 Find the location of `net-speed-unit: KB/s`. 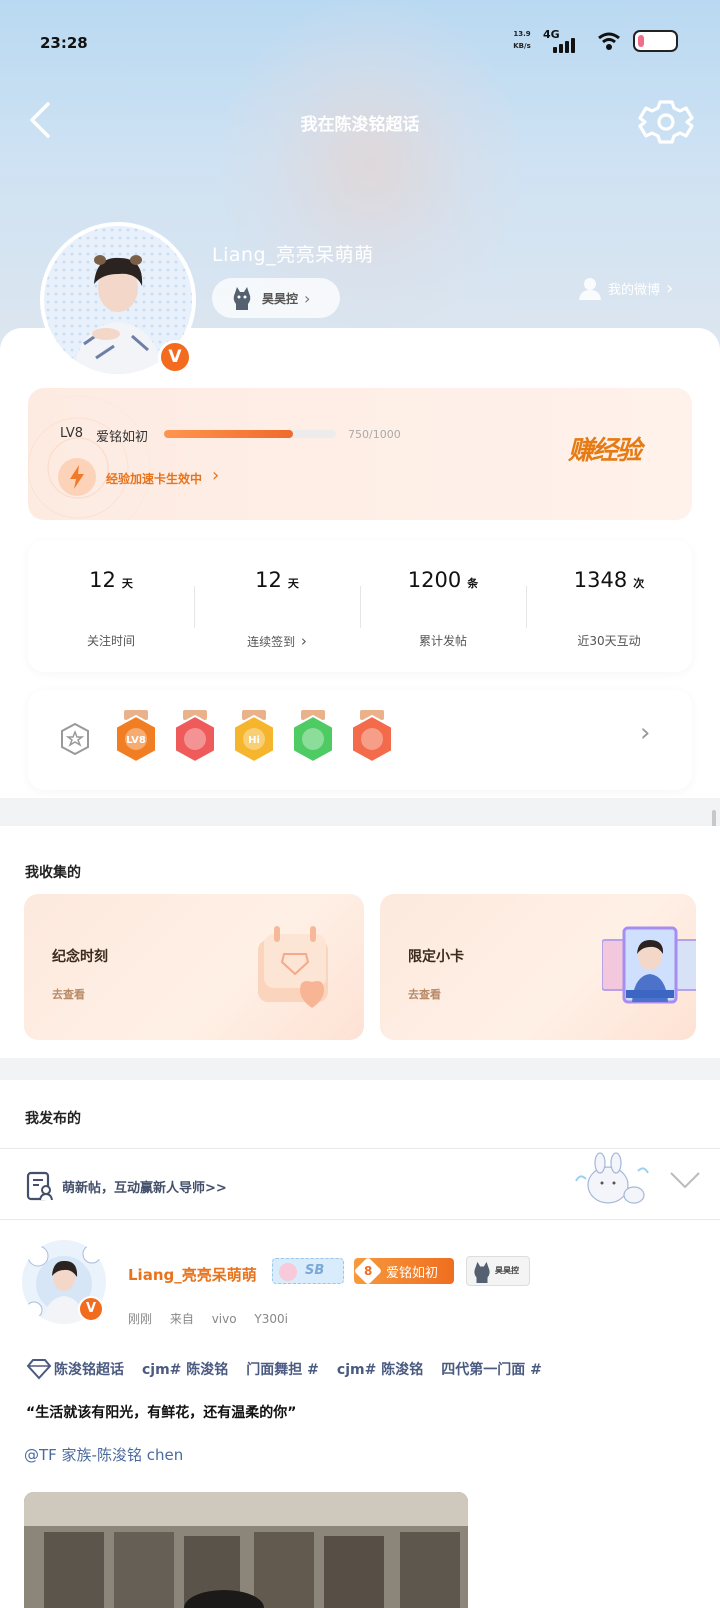

net-speed-unit: KB/s is located at coordinates (522, 46).